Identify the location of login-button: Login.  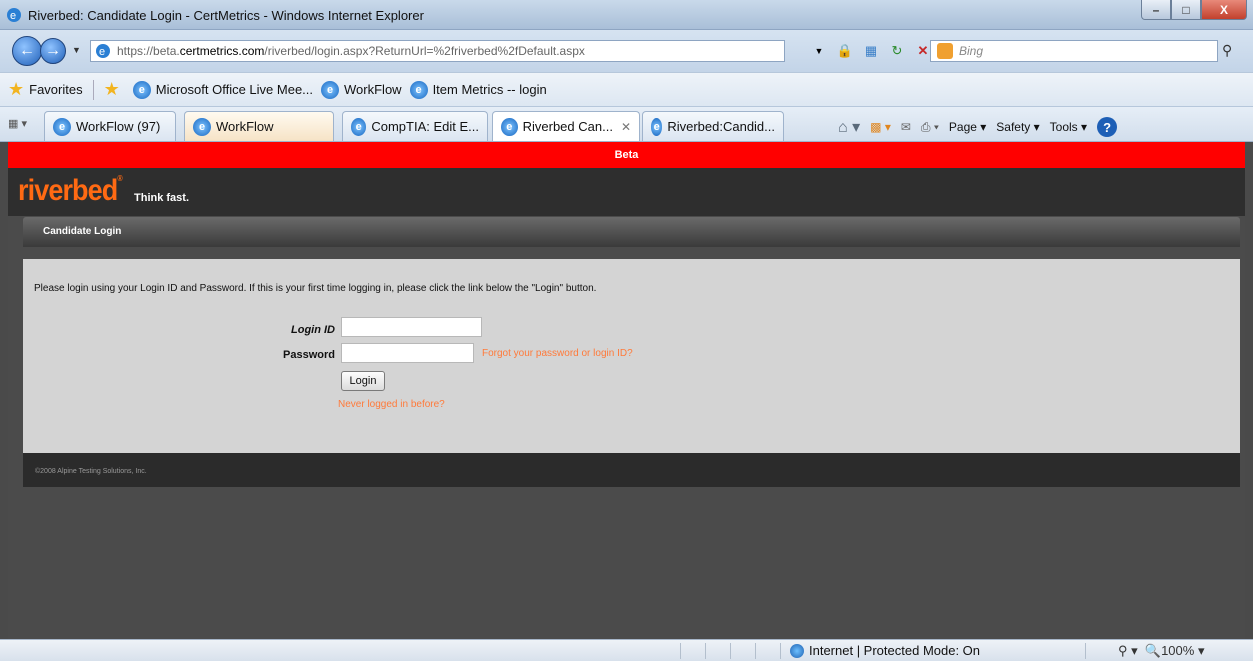
(363, 381).